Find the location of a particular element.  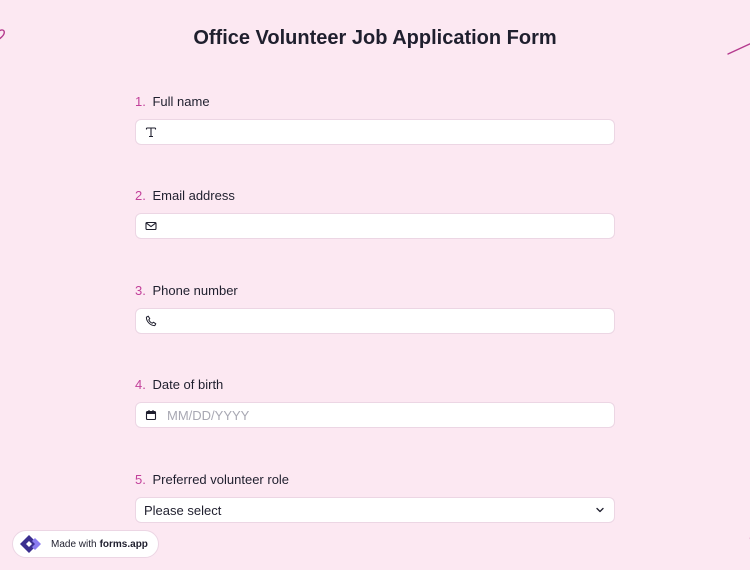

date-of-birth-input: MM/DD/YYYY is located at coordinates (375, 415).